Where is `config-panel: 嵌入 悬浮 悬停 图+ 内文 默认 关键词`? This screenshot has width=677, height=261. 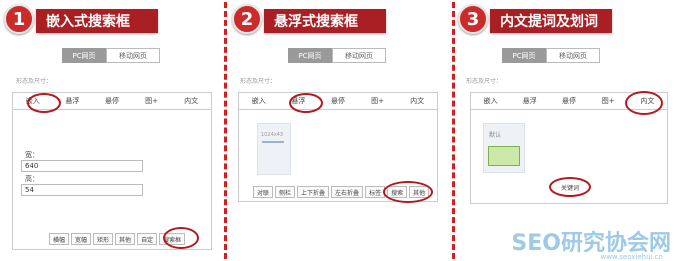 config-panel: 嵌入 悬浮 悬停 图+ 内文 默认 关键词 is located at coordinates (569, 147).